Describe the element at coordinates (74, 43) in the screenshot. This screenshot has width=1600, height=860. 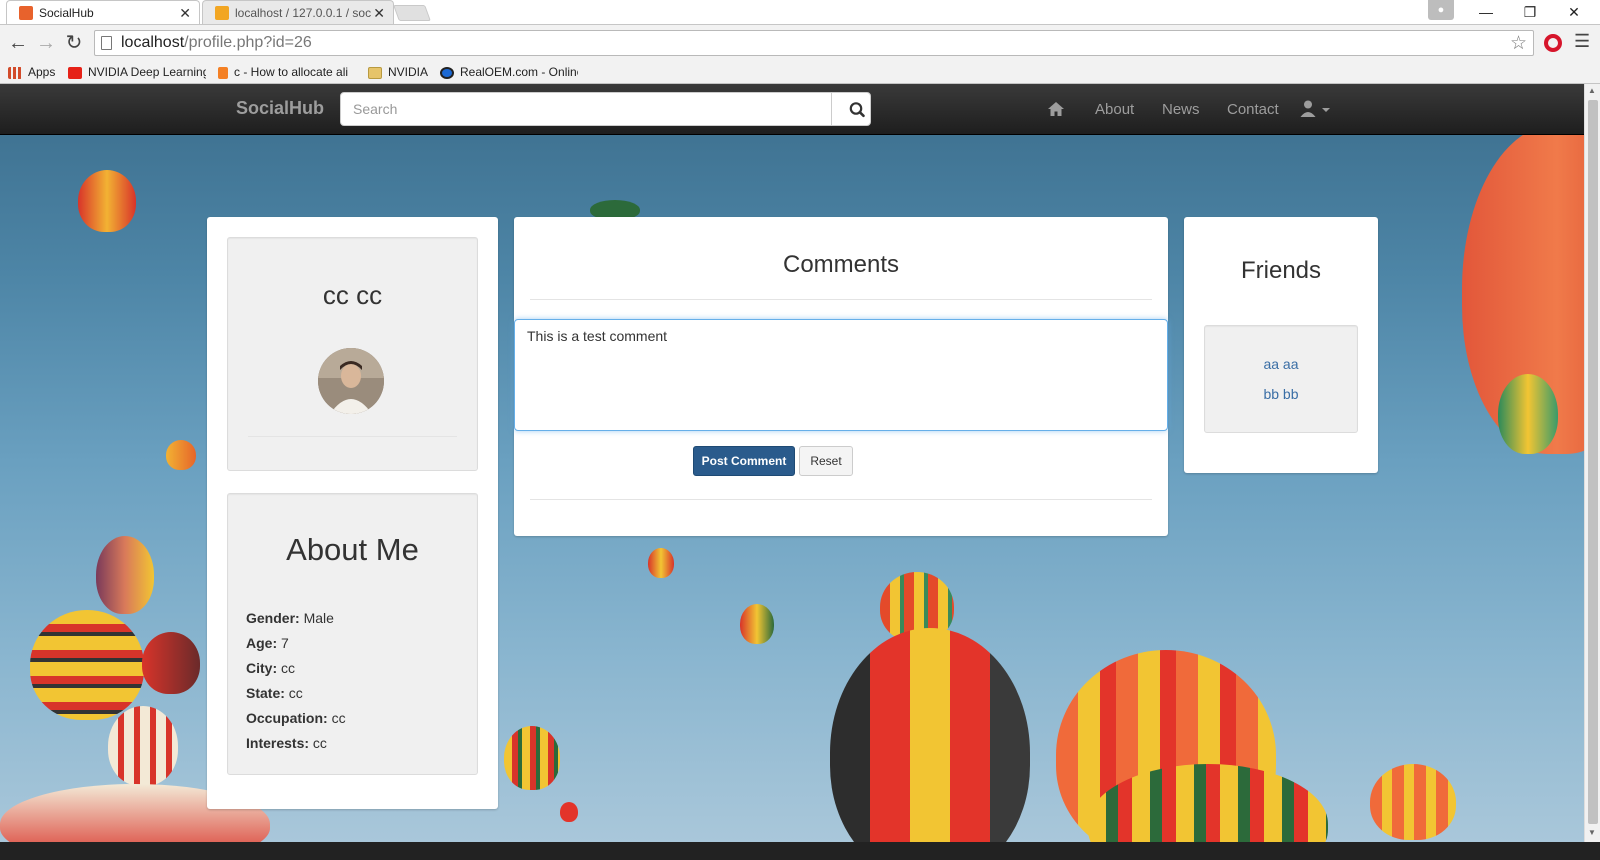
I see `reload-icon: ↻` at that location.